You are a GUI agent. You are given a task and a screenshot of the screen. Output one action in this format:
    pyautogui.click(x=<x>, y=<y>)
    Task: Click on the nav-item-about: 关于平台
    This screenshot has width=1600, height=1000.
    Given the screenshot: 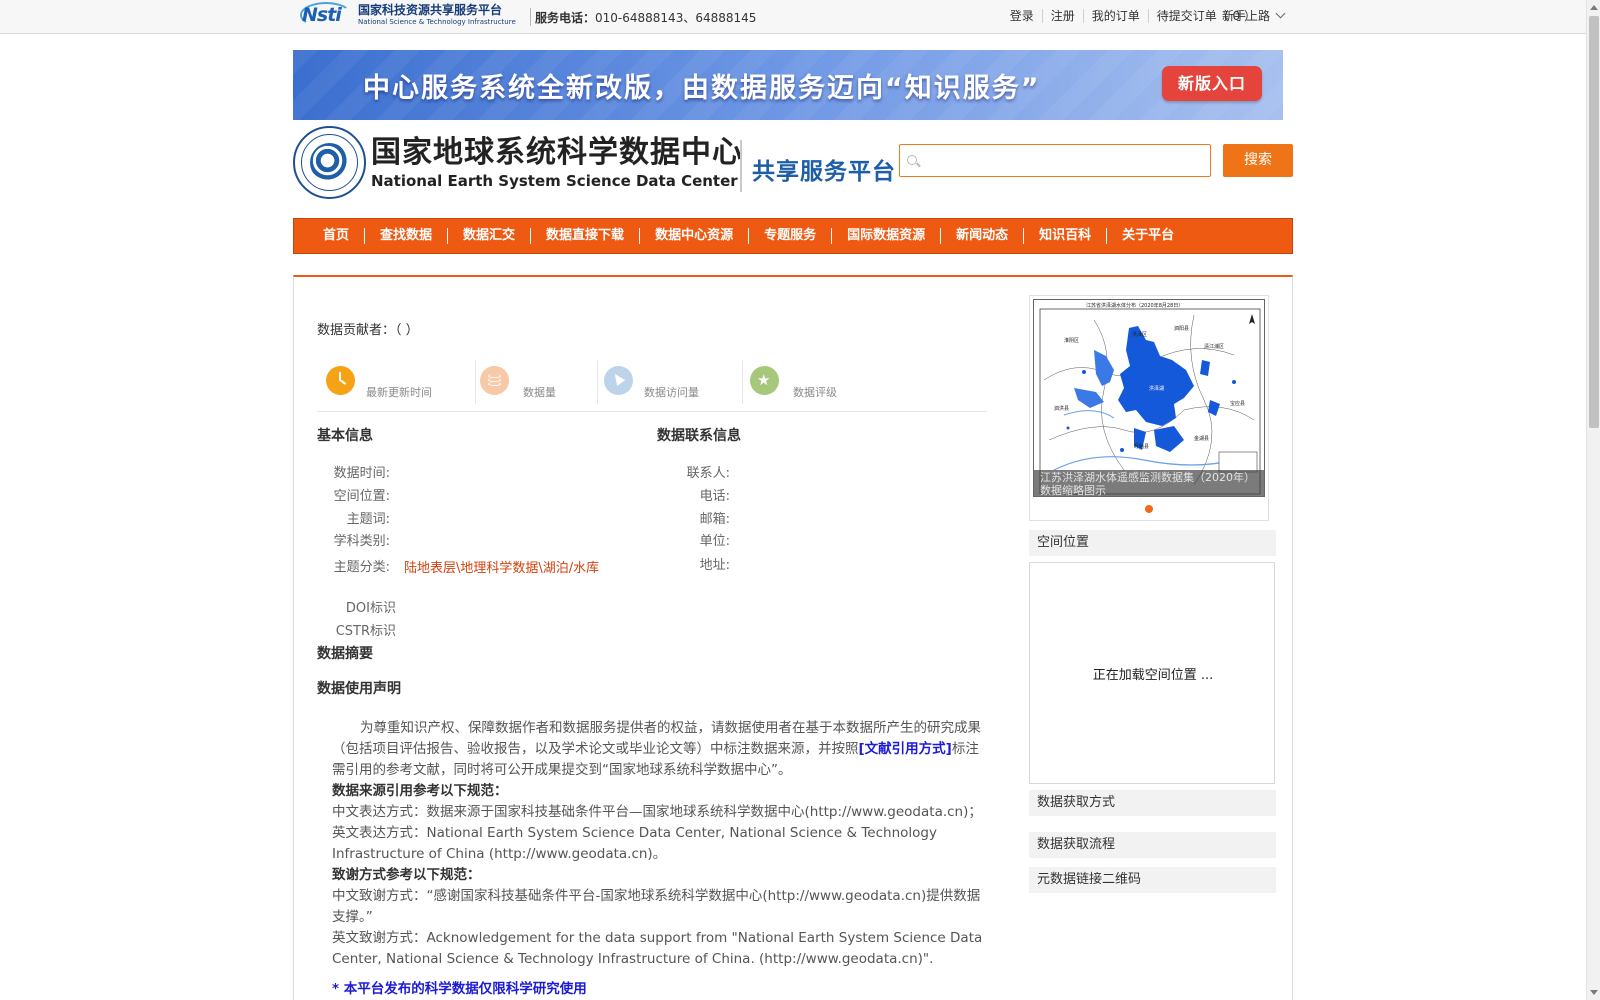 What is the action you would take?
    pyautogui.click(x=1148, y=236)
    